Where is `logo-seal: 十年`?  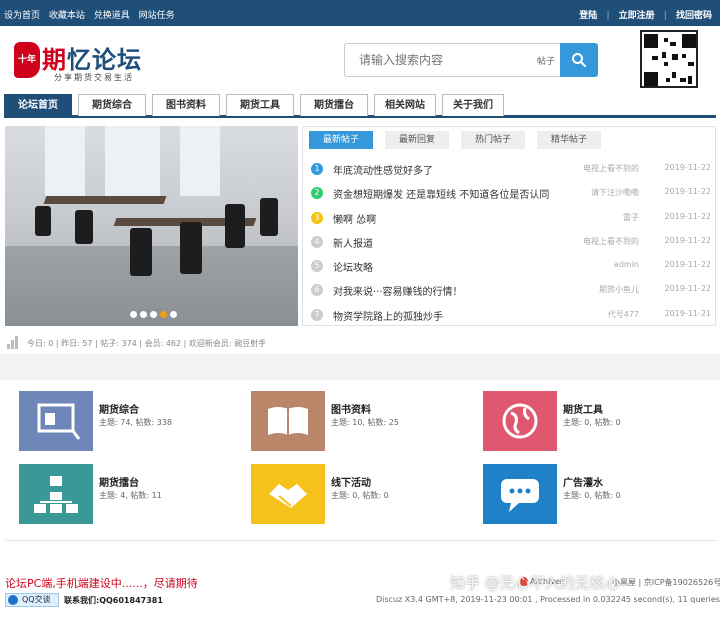 logo-seal: 十年 is located at coordinates (27, 60).